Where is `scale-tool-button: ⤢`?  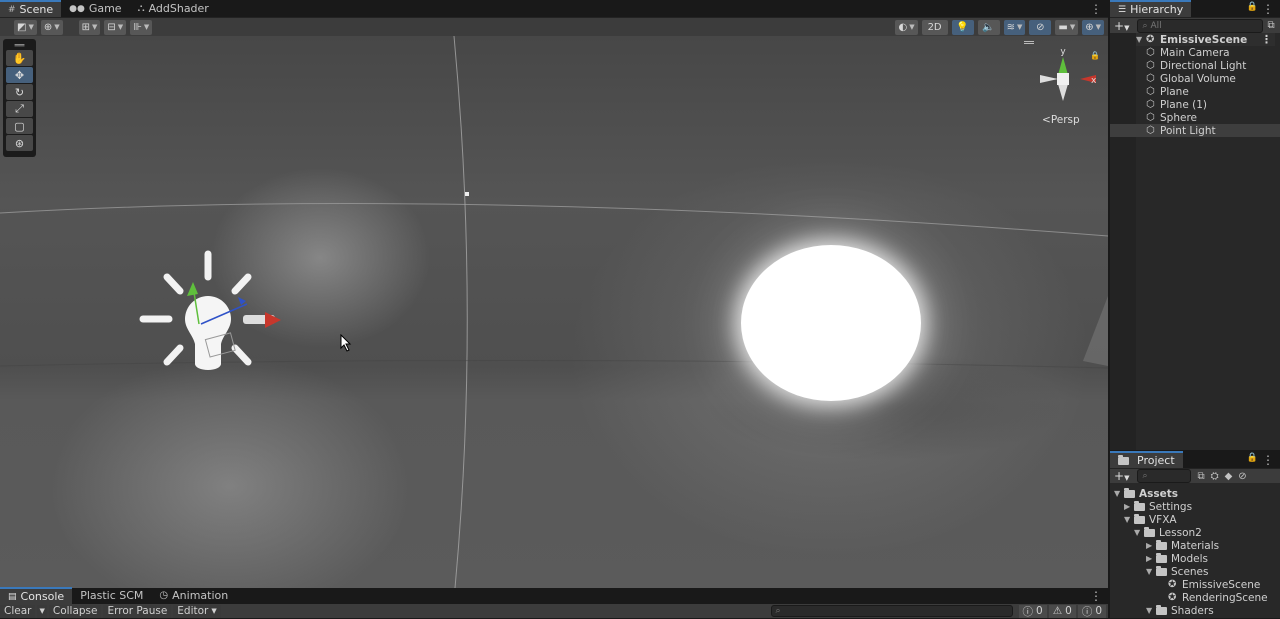
scale-tool-button: ⤢ is located at coordinates (19, 109).